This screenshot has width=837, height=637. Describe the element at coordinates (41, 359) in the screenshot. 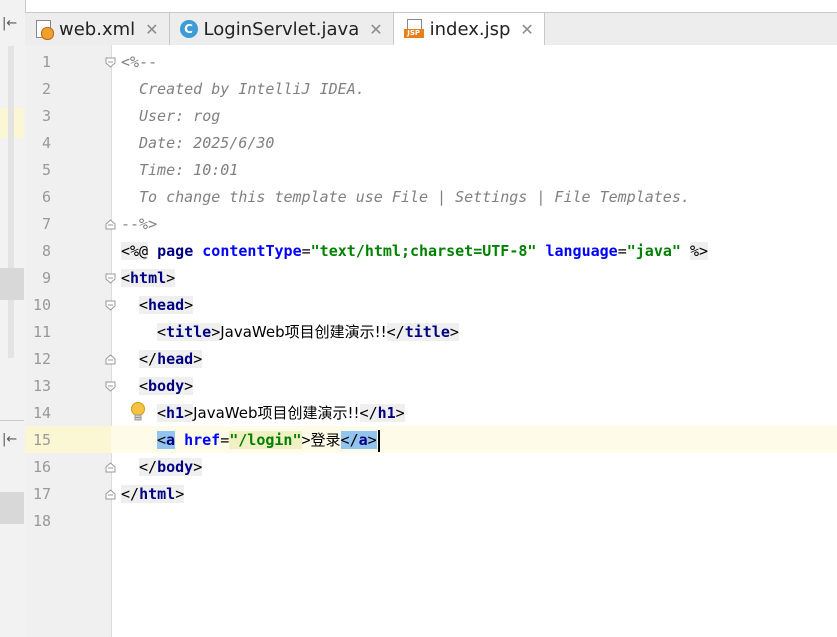

I see `line-number: 12` at that location.